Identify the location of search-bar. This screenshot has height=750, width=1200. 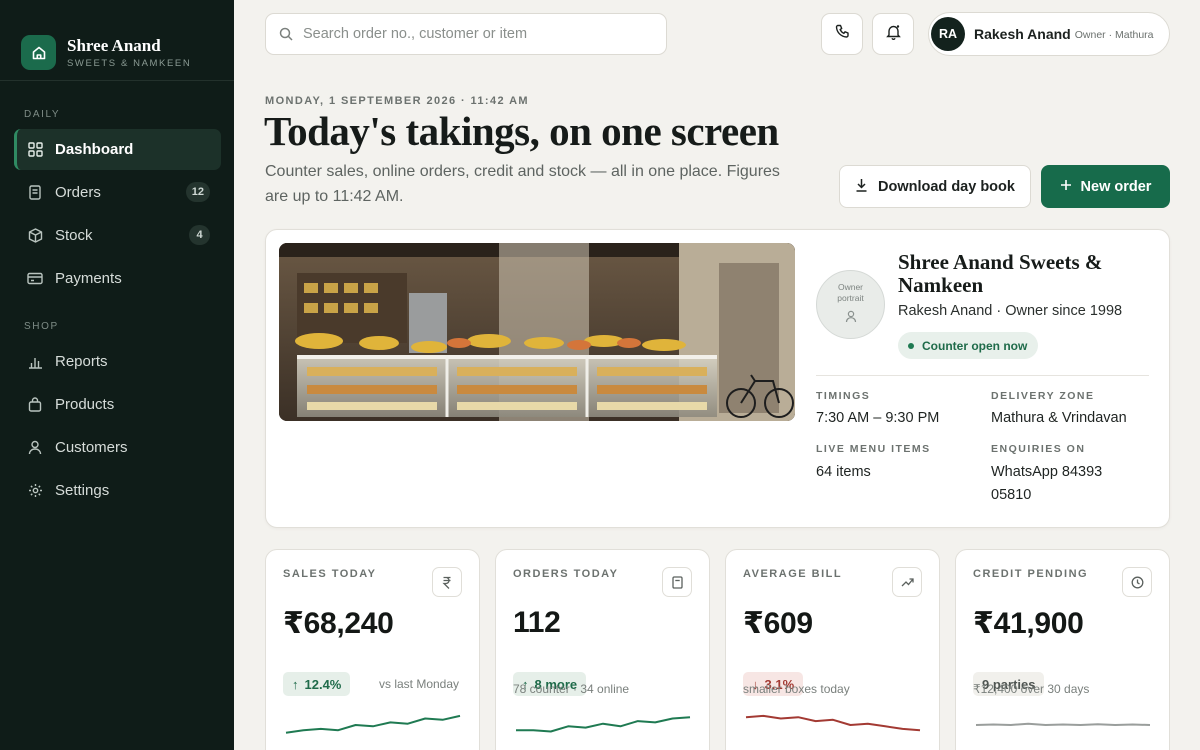
(466, 34).